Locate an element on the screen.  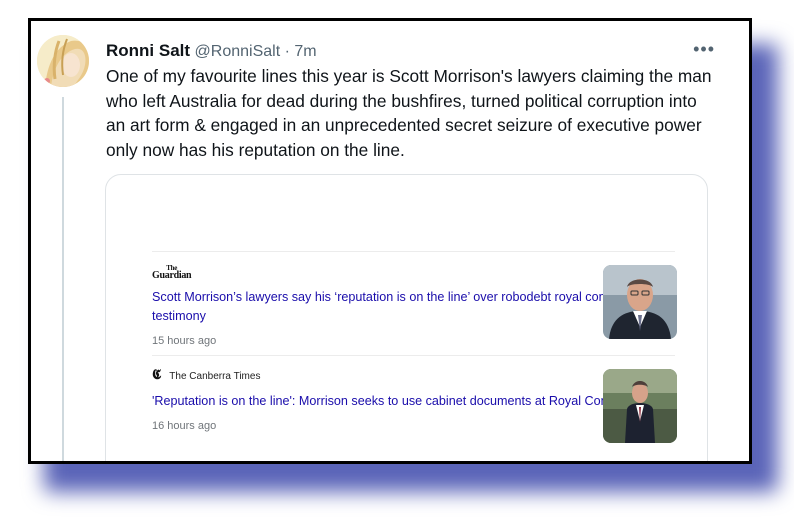
source-row: The Guardian is located at coordinates (412, 272).